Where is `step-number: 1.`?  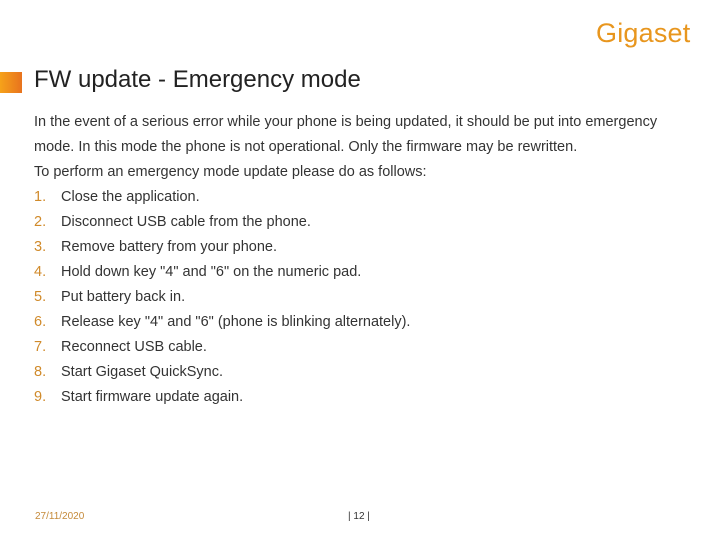 step-number: 1. is located at coordinates (40, 197).